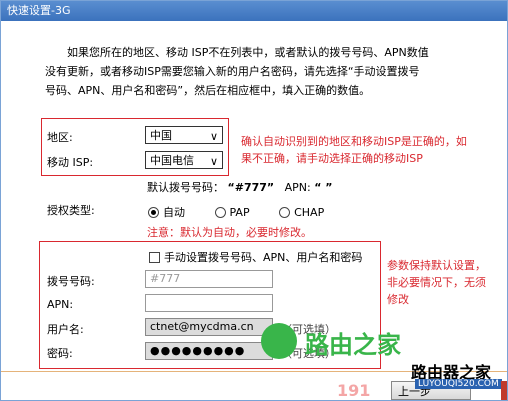  Describe the element at coordinates (154, 257) in the screenshot. I see `manual-checkbox` at that location.